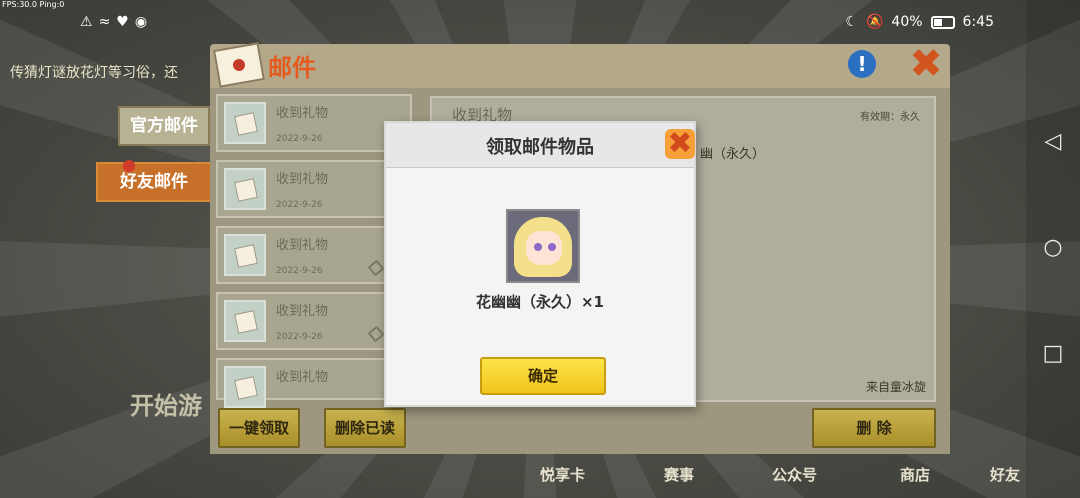 This screenshot has height=498, width=1080. What do you see at coordinates (679, 474) in the screenshot?
I see `nav-events: 赛事` at bounding box center [679, 474].